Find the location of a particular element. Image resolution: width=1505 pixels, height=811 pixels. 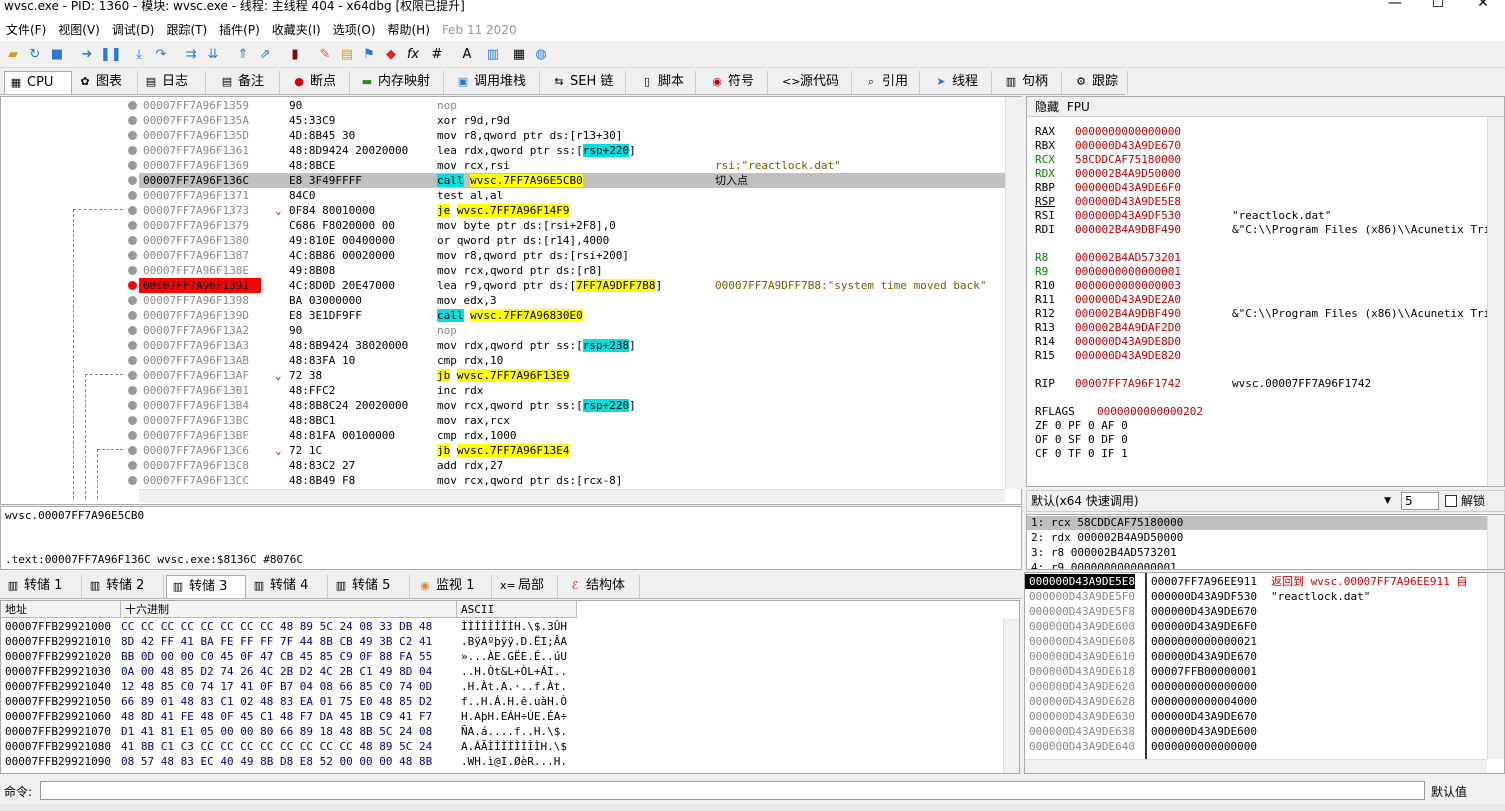

register-rsi: RSI 000000D43A9DF530 "reactlock.dat" is located at coordinates (1183, 216).